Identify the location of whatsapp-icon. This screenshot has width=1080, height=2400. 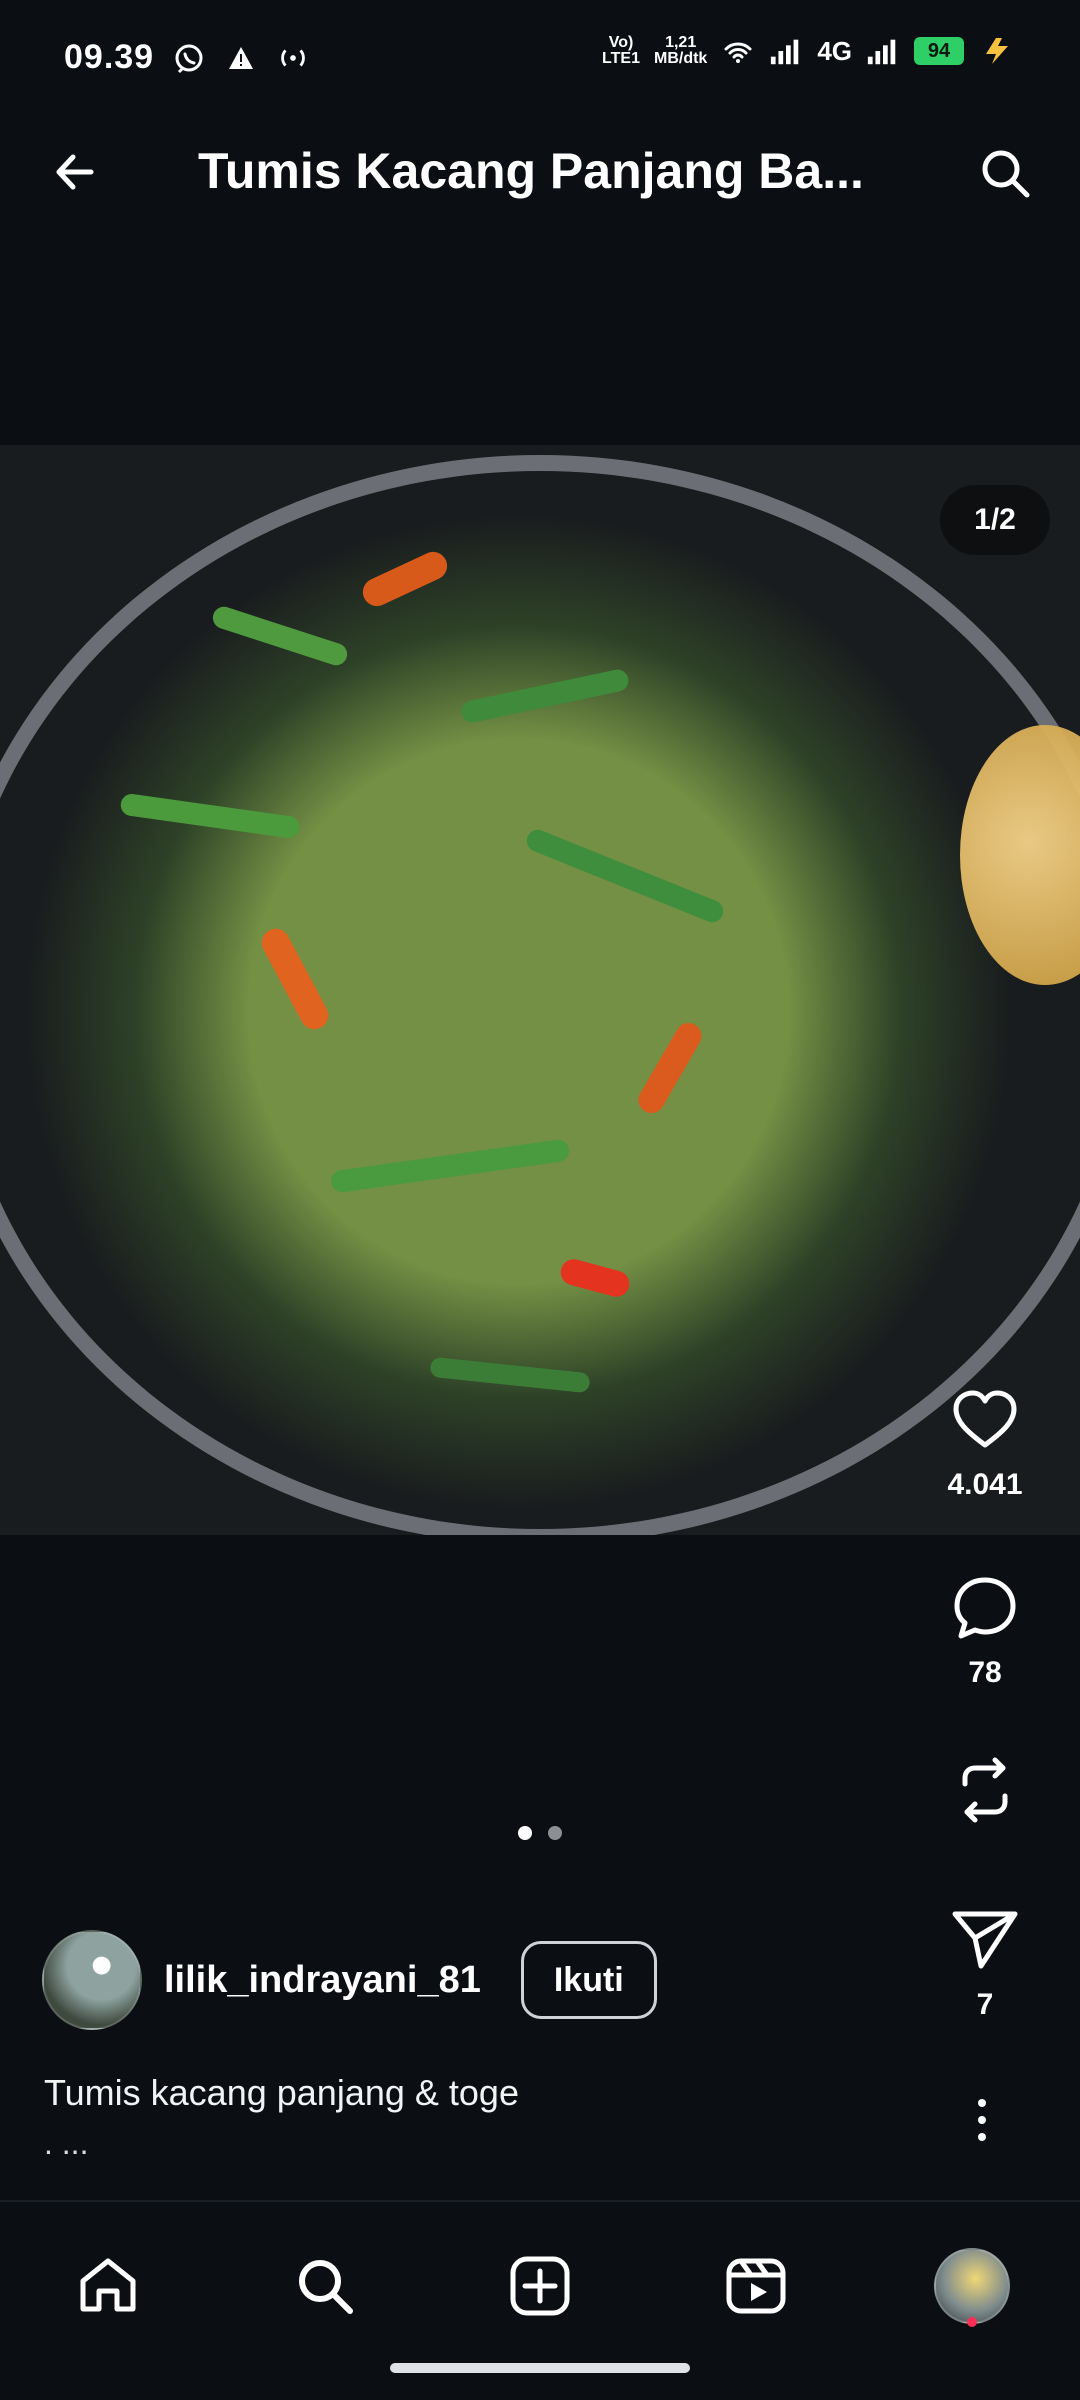
(189, 58).